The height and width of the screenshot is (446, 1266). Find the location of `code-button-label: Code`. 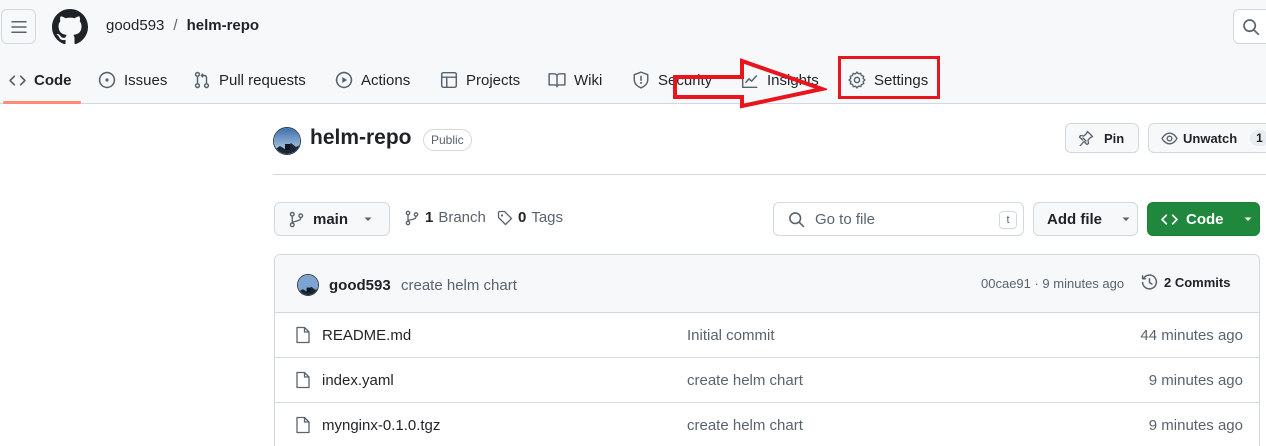

code-button-label: Code is located at coordinates (1205, 219).